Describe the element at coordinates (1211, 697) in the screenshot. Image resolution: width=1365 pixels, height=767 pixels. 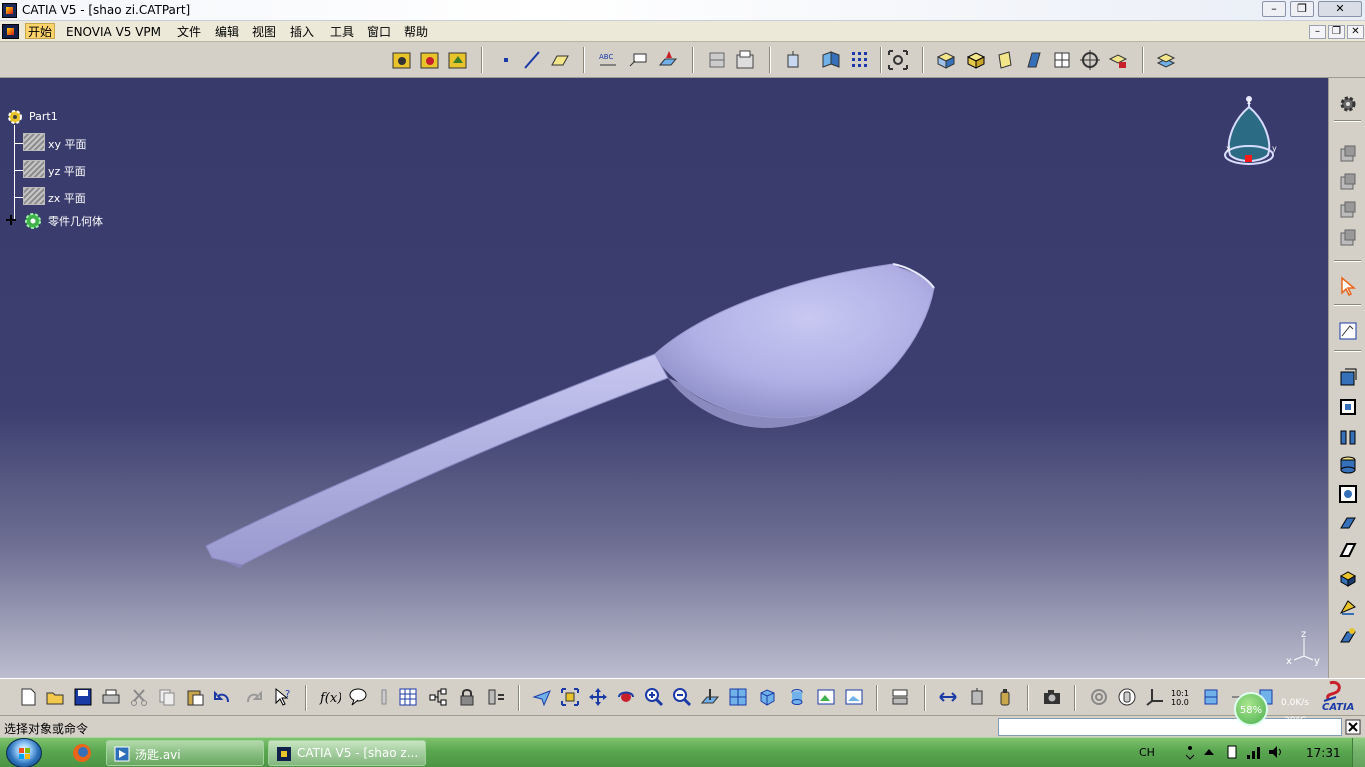
I see `flip-icon` at that location.